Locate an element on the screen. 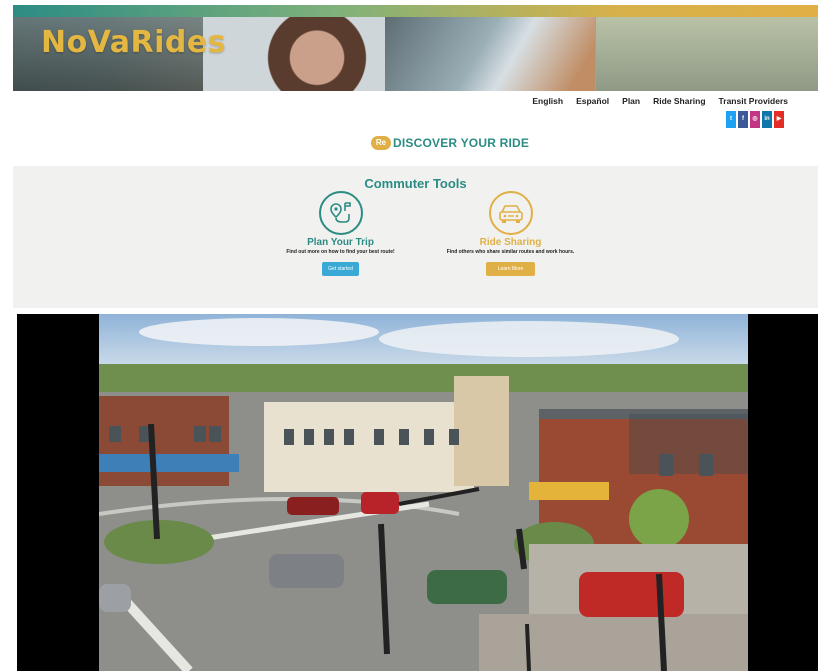 Image resolution: width=818 pixels, height=671 pixels. rediscover-tagline: Re DISCOVER YOUR RIDE is located at coordinates (450, 143).